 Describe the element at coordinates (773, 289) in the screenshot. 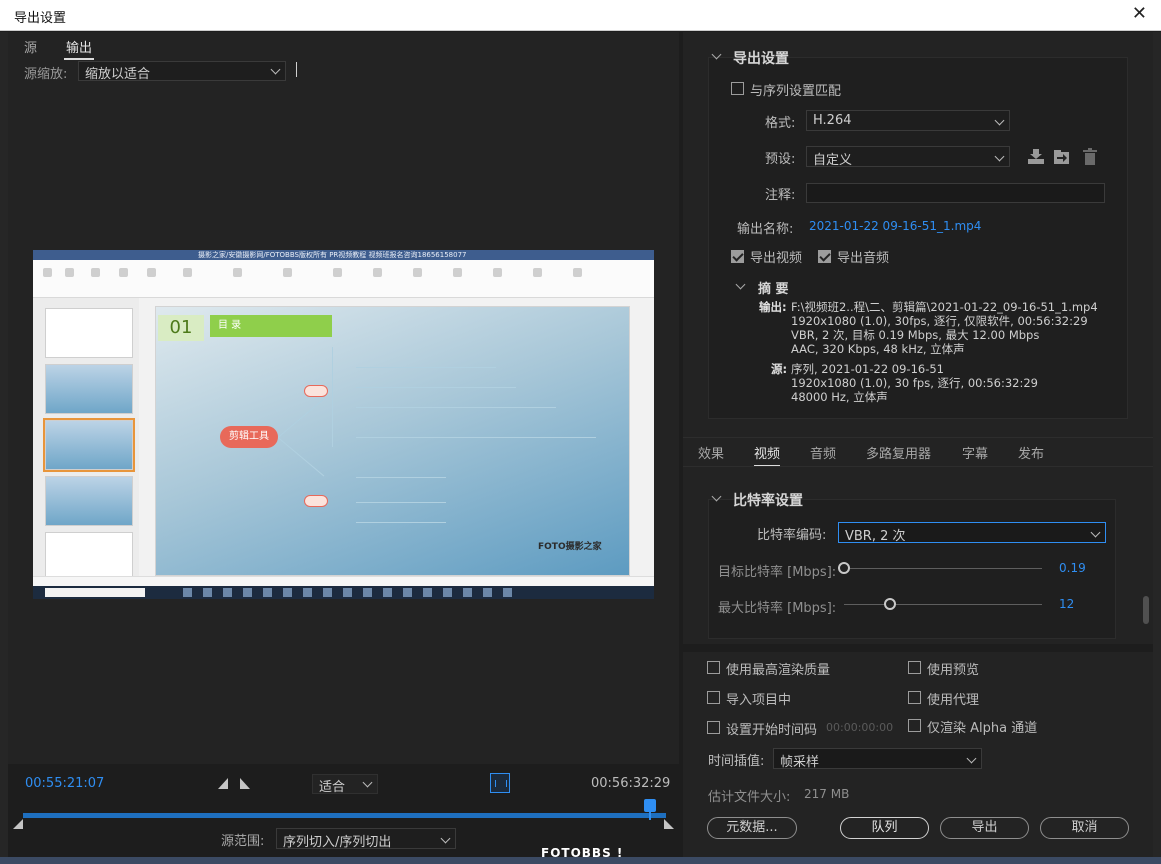

I see `summary-header: 摘 要` at that location.